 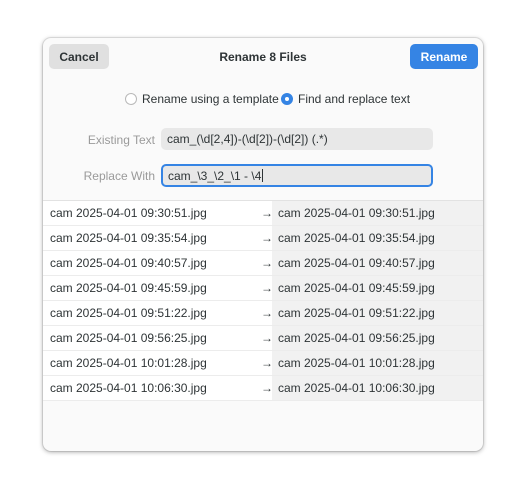 I want to click on existing-text-label: Existing Text, so click(x=121, y=140).